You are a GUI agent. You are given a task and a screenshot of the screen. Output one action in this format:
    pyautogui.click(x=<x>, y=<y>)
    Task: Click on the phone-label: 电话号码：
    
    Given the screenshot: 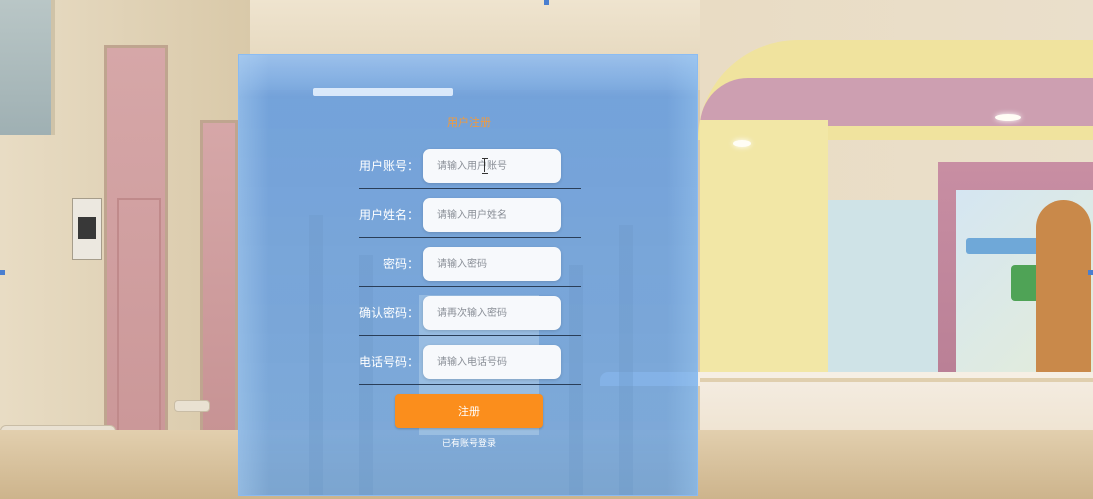 What is the action you would take?
    pyautogui.click(x=389, y=361)
    